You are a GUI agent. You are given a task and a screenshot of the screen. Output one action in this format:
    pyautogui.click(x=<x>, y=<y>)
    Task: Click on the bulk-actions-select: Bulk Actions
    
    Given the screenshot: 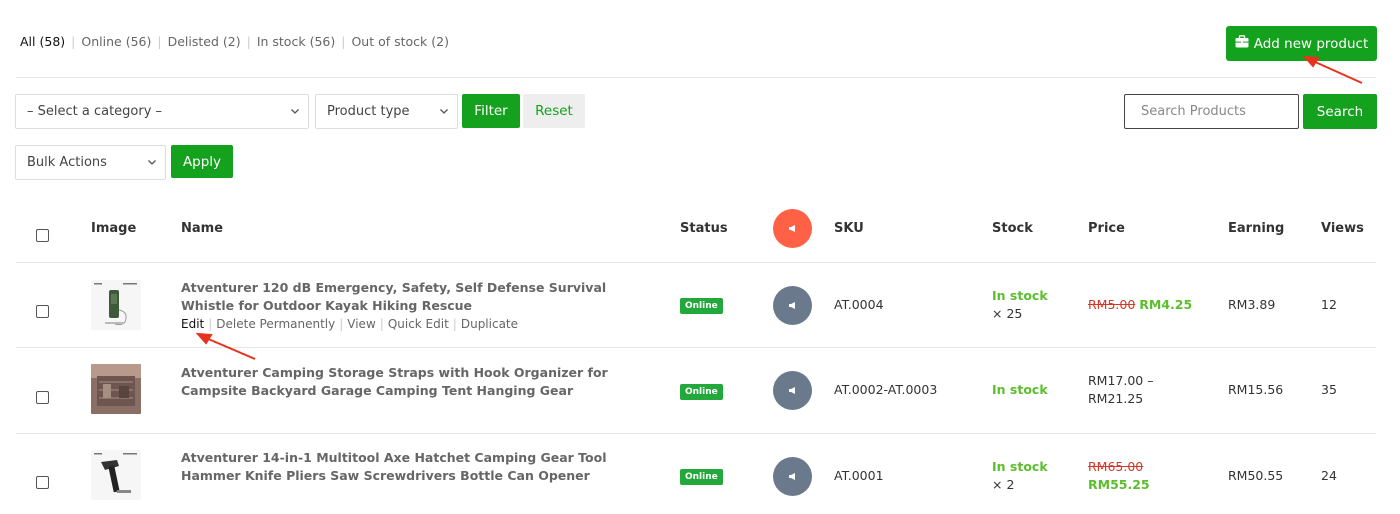 What is the action you would take?
    pyautogui.click(x=90, y=162)
    